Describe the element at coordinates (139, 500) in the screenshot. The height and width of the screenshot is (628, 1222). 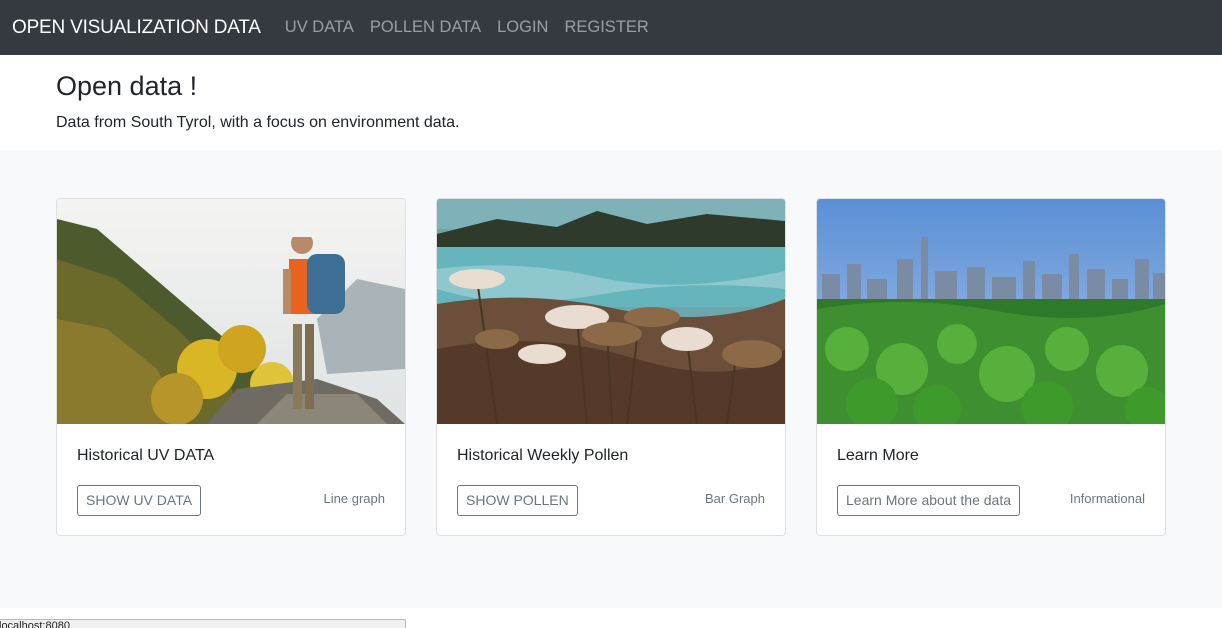
I see `show-uv-data-button: SHOW UV DATA` at that location.